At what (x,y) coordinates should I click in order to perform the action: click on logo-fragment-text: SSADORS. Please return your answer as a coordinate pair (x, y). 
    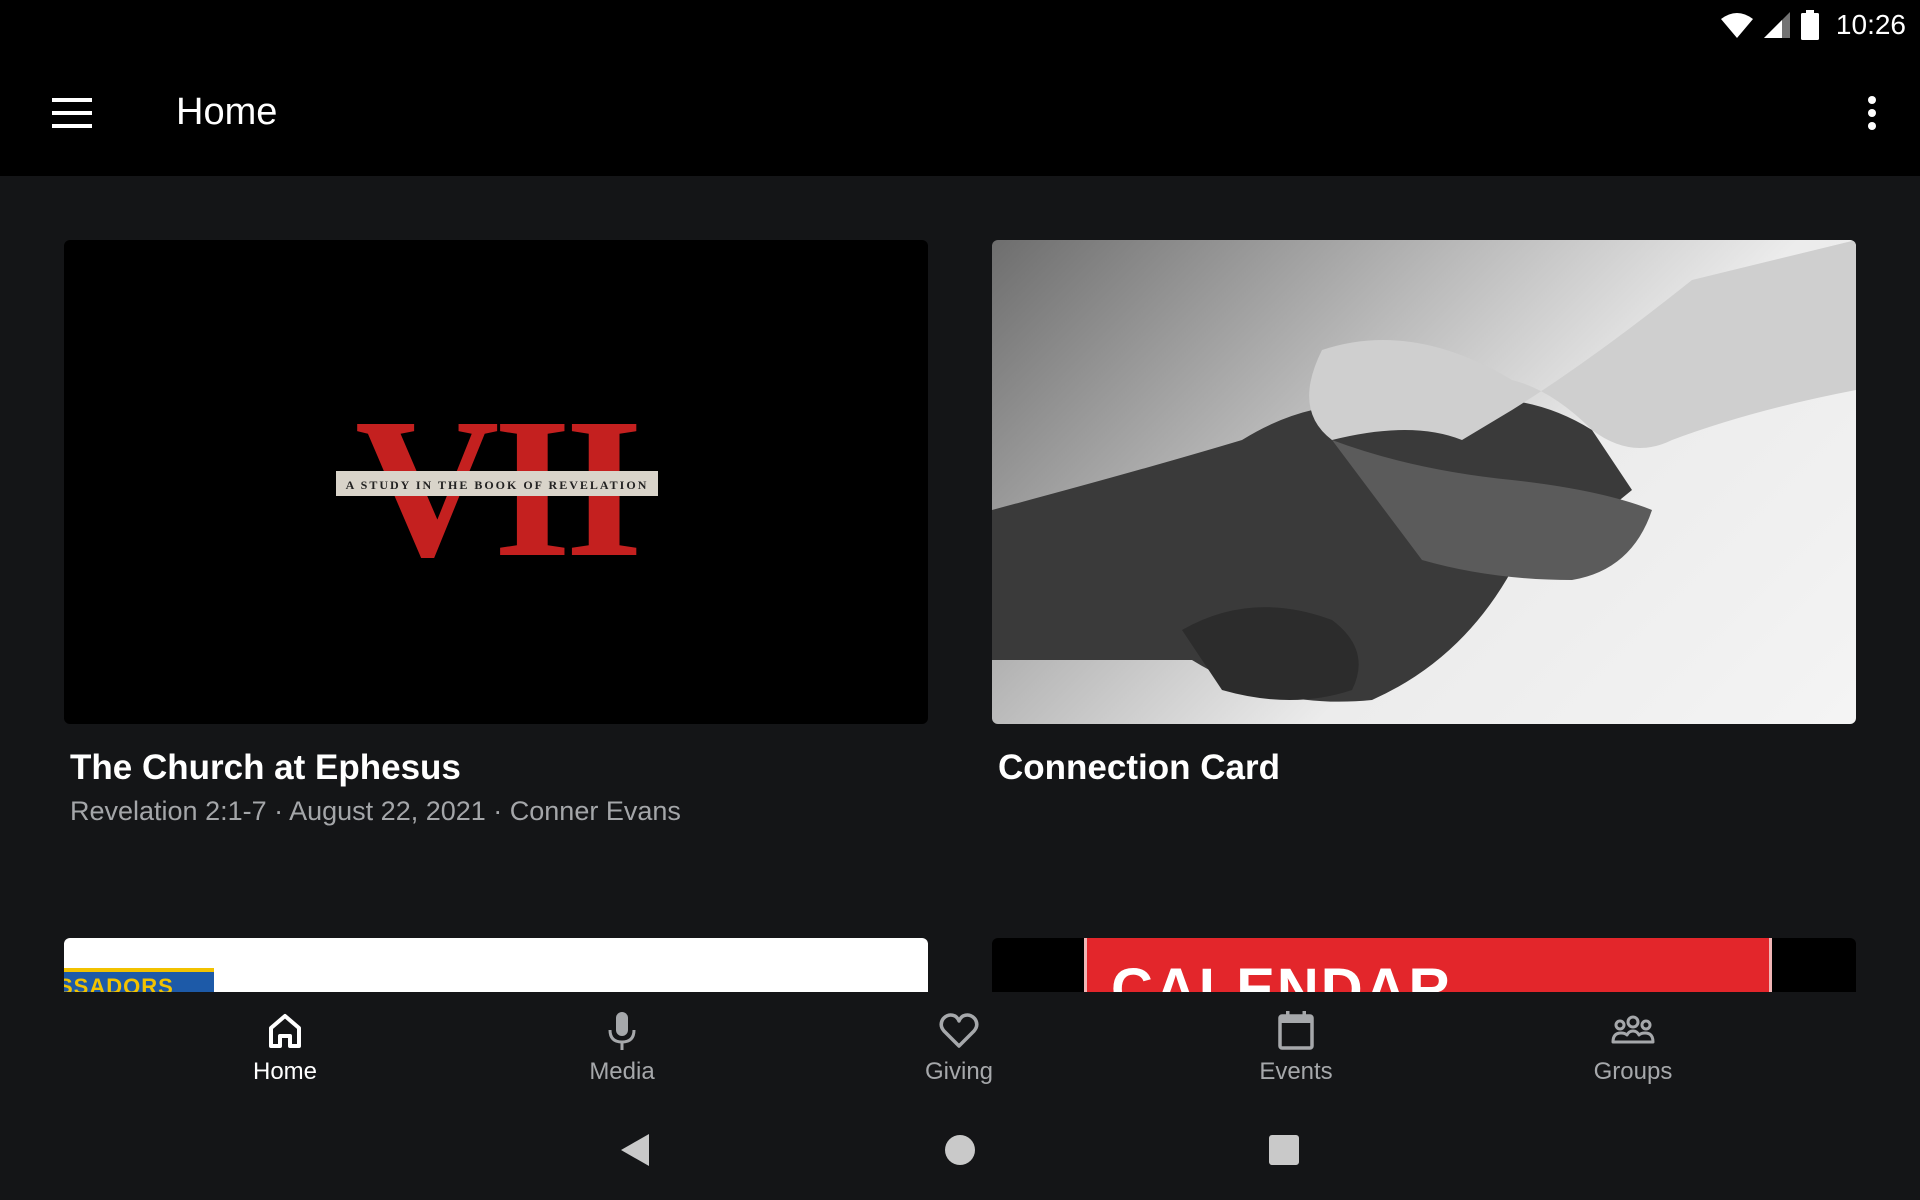
    Looking at the image, I should click on (119, 983).